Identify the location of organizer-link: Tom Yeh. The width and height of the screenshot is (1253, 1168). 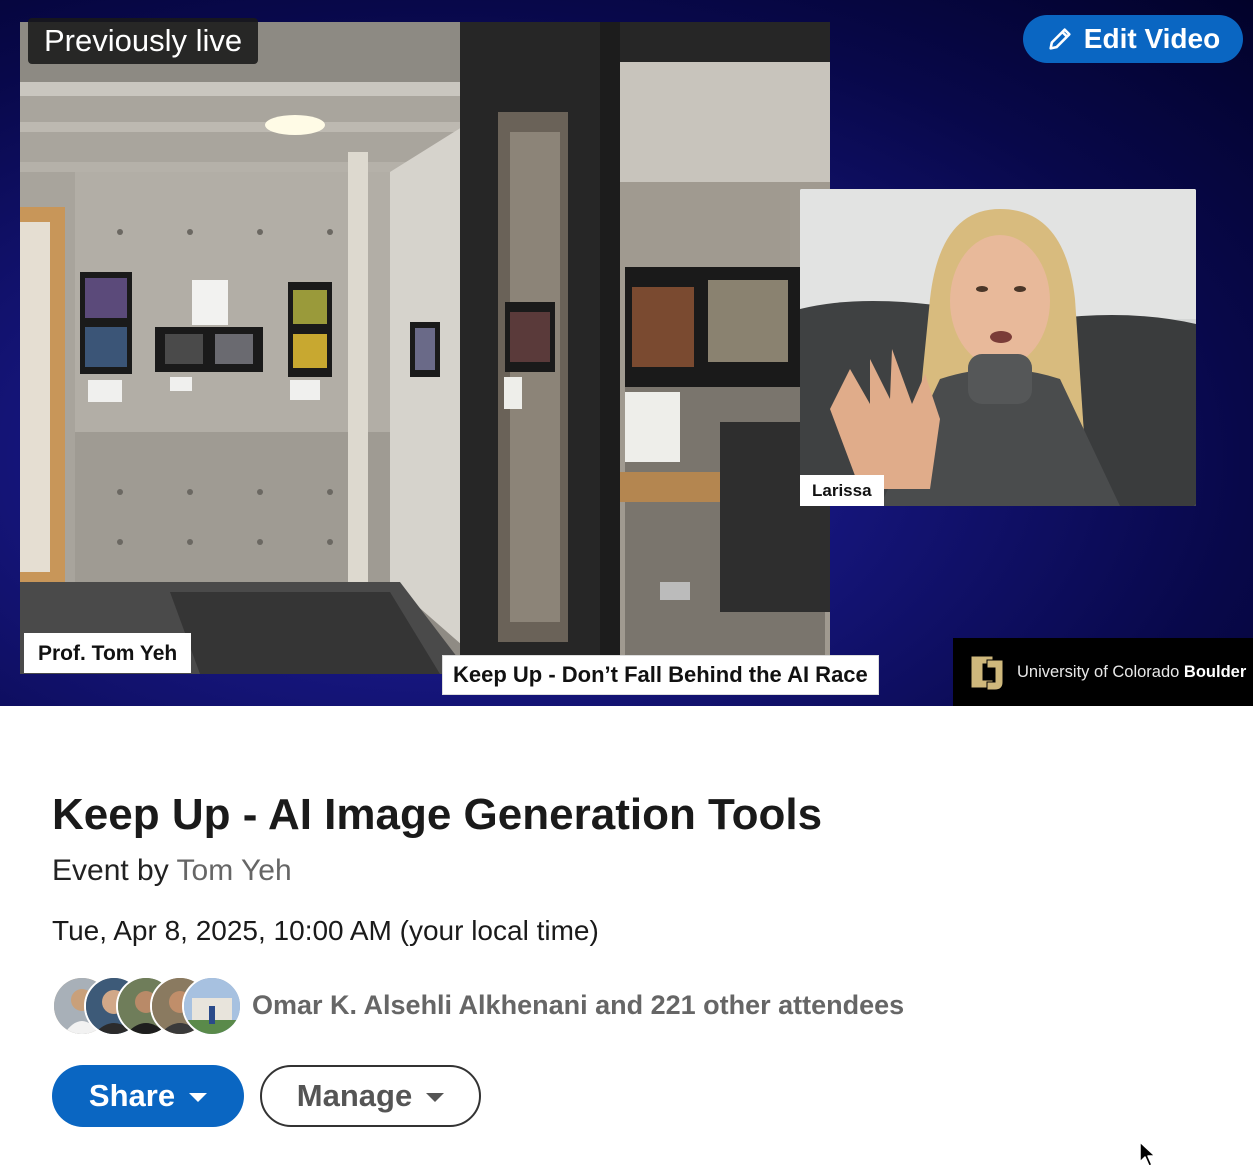
(234, 870).